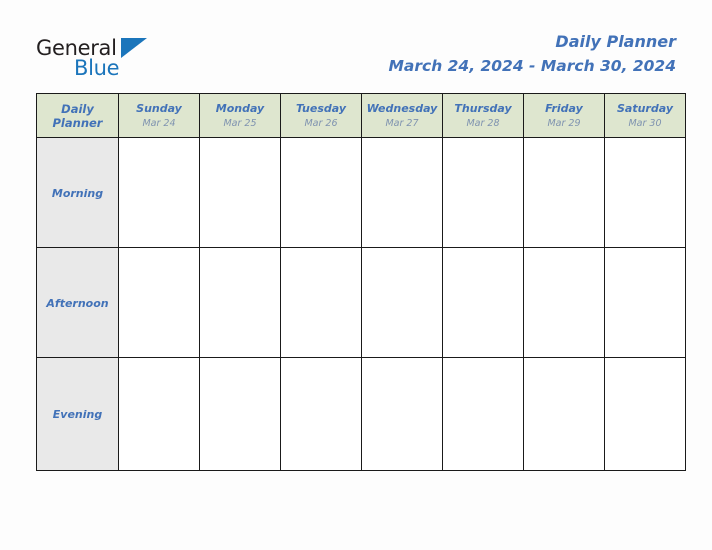 The image size is (712, 550). Describe the element at coordinates (321, 108) in the screenshot. I see `day-name: Tuesday` at that location.